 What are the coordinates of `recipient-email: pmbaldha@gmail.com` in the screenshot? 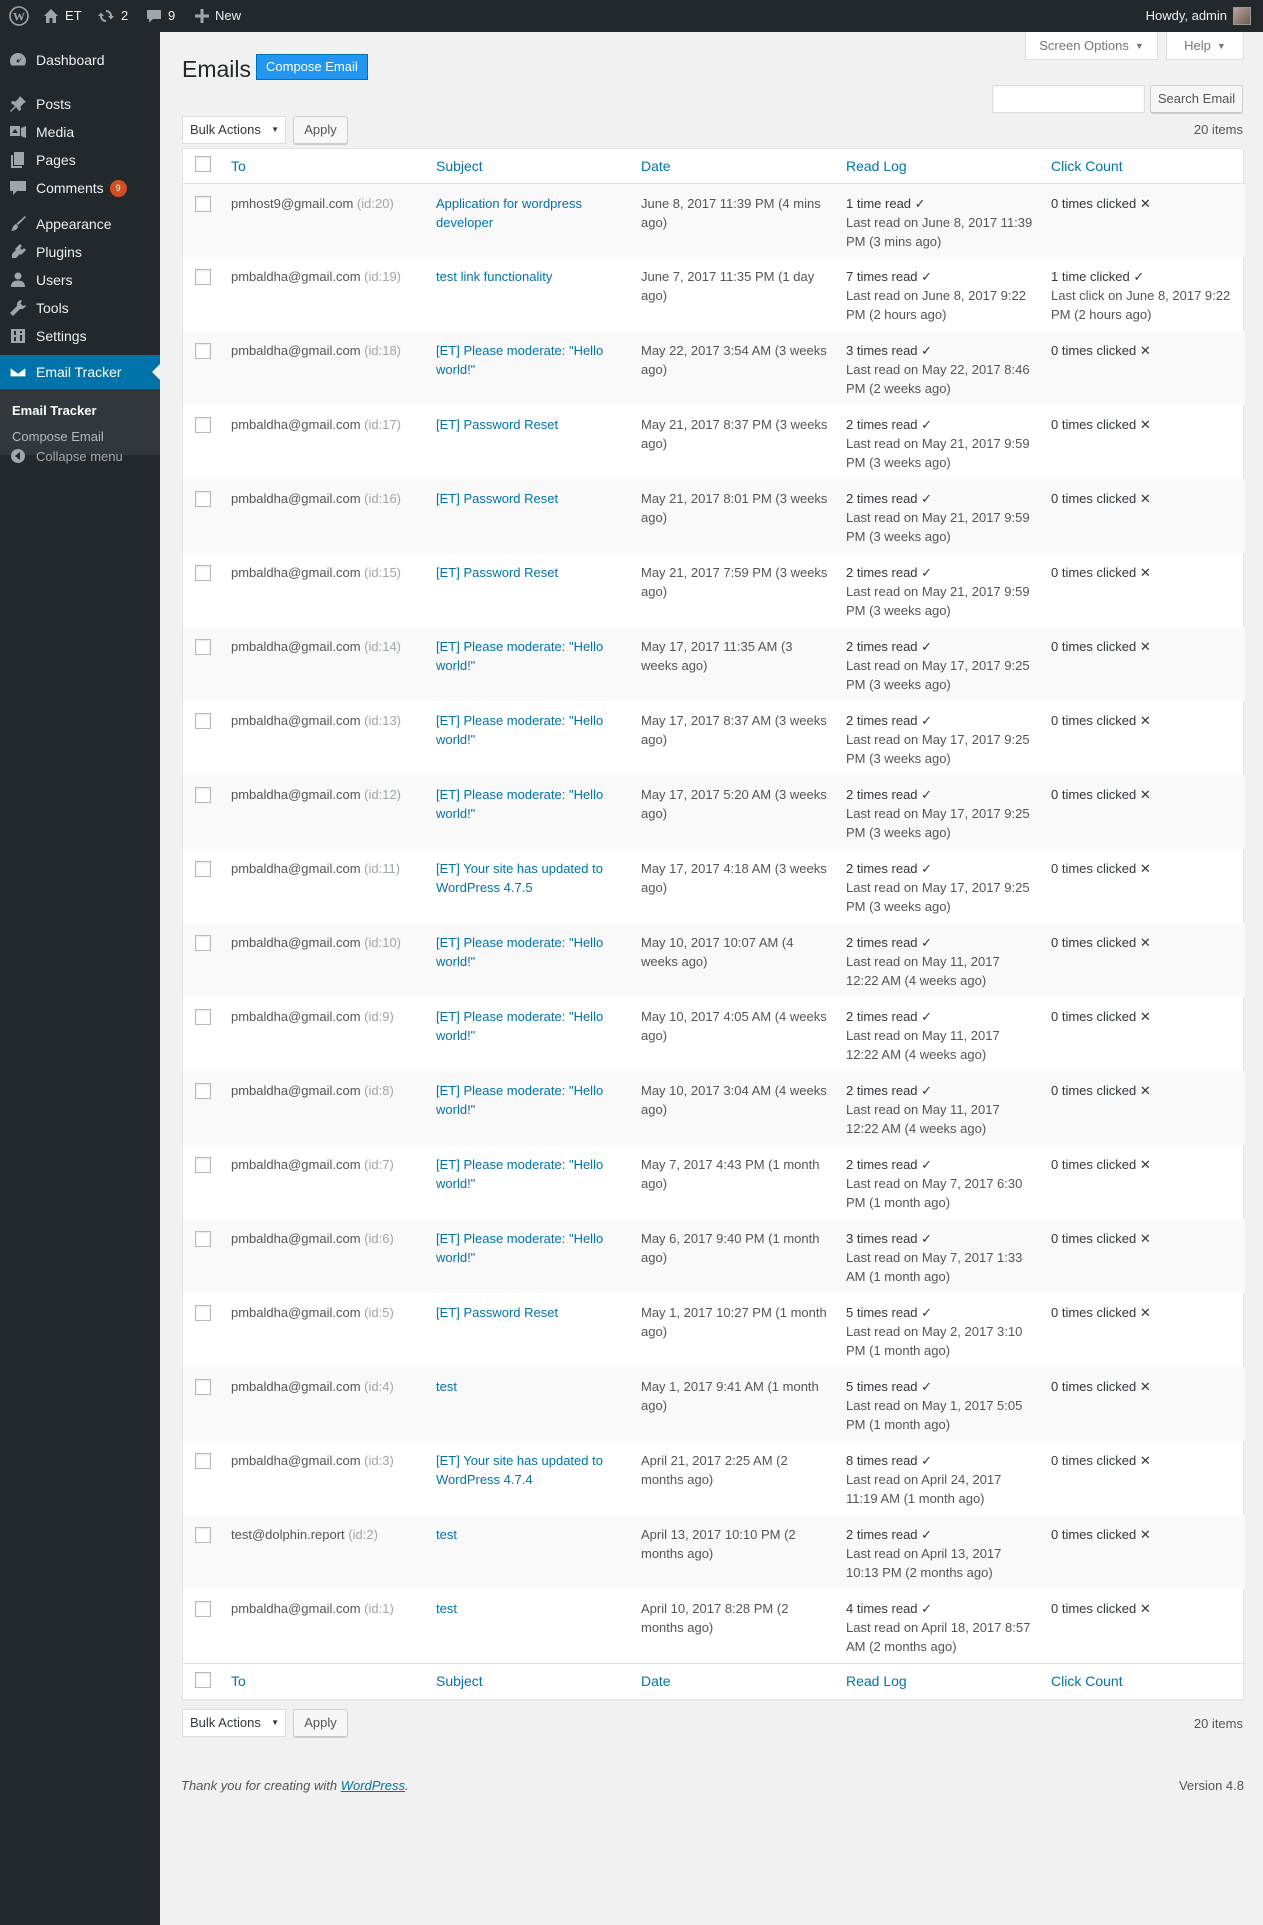 It's located at (296, 276).